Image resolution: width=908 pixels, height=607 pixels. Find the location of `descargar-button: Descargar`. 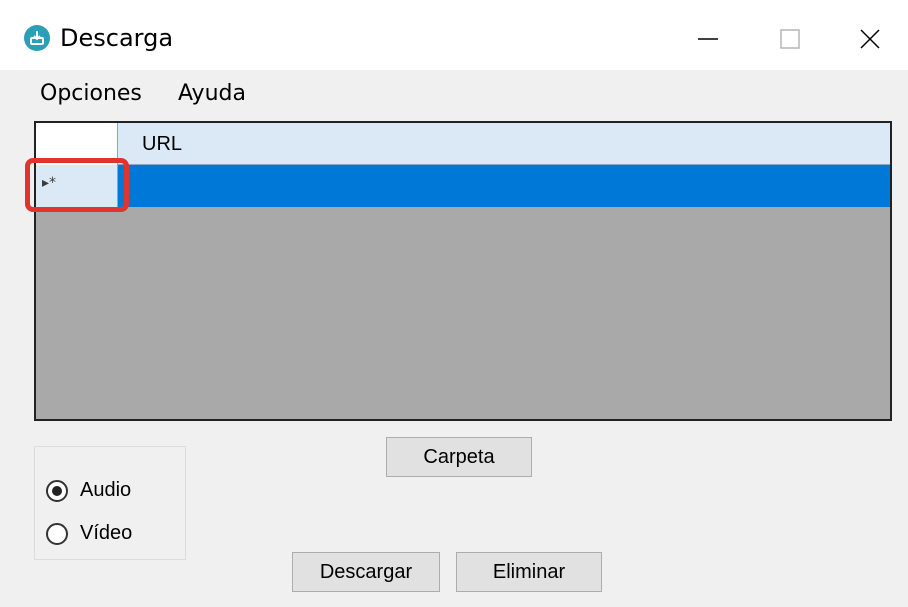

descargar-button: Descargar is located at coordinates (366, 572).